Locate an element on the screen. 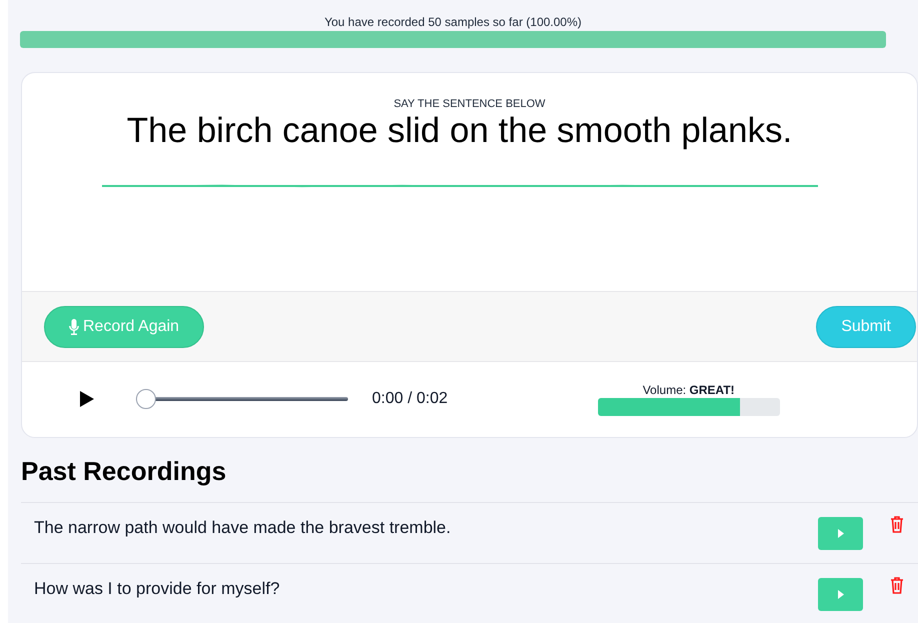  seek-slider is located at coordinates (242, 399).